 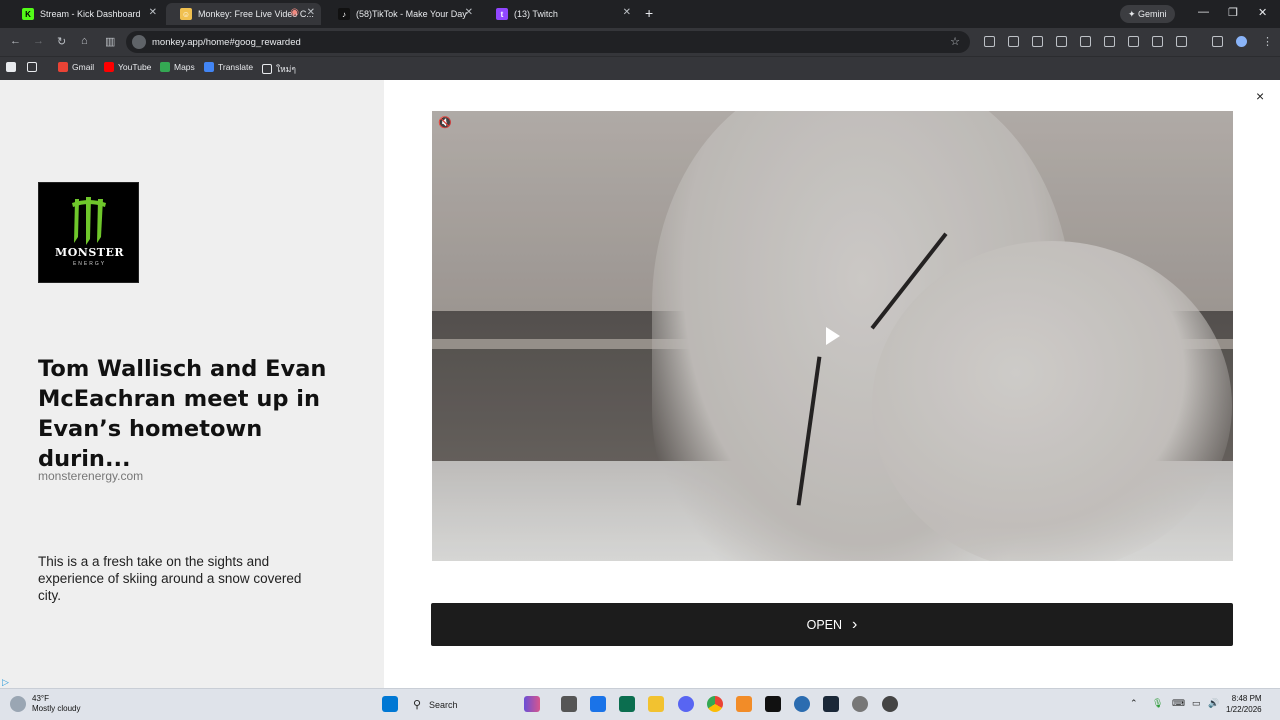 I want to click on chevron-up-icon: ⌃, so click(x=1134, y=703).